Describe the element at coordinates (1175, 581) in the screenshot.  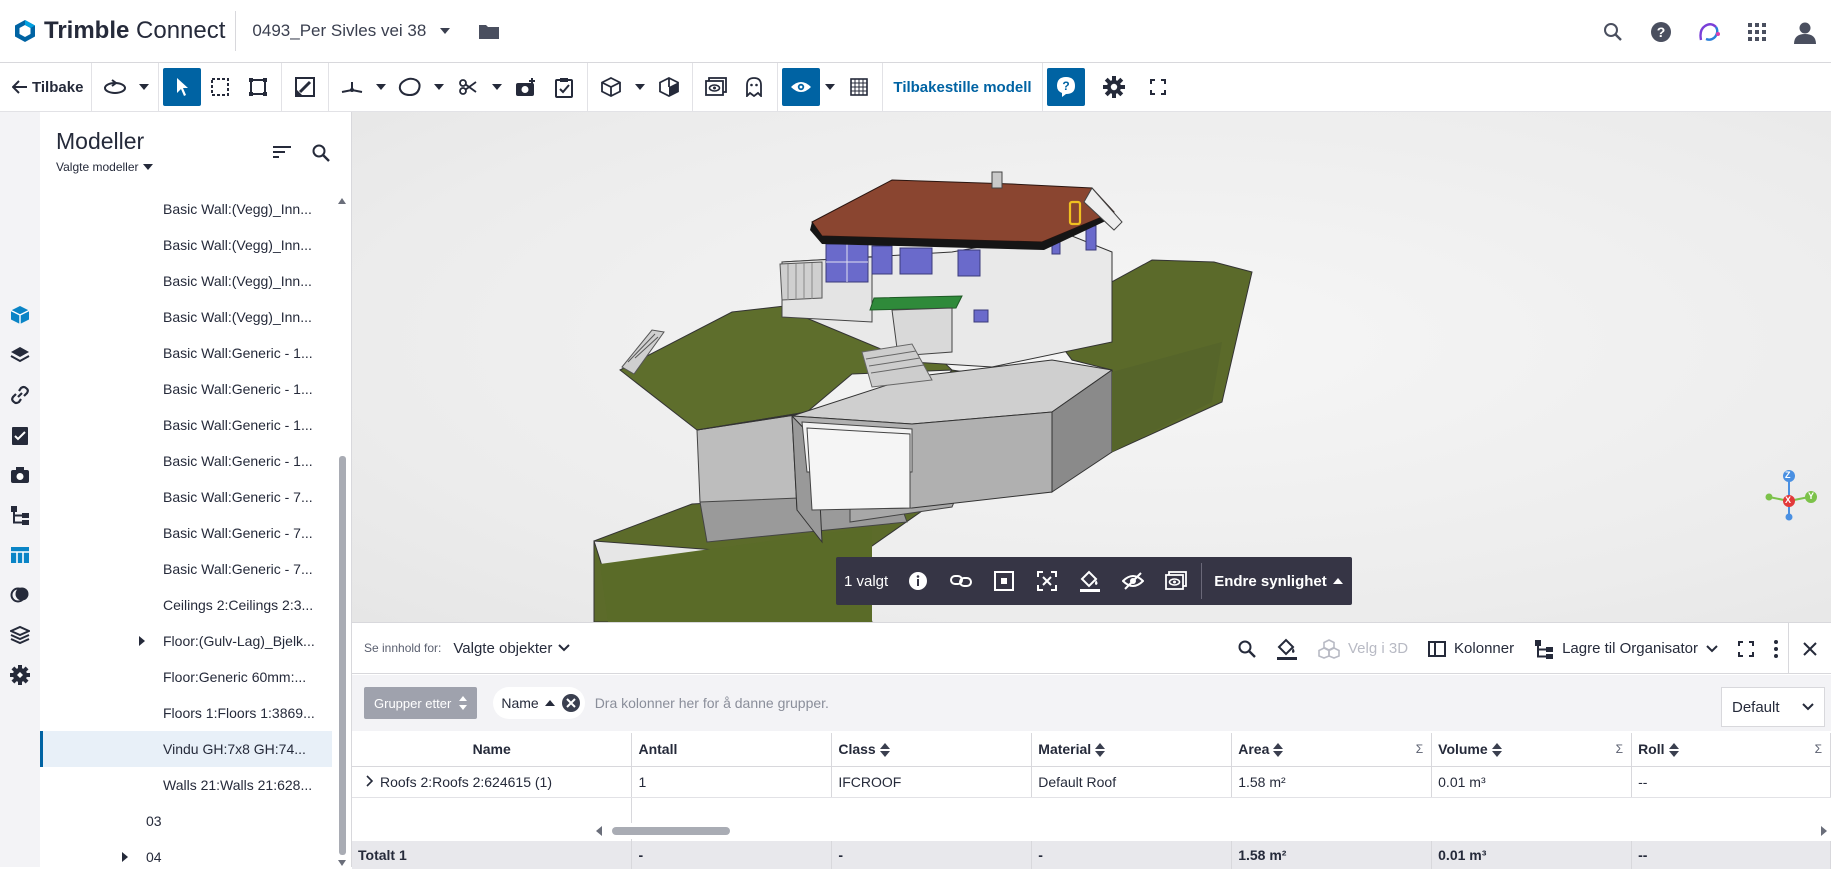
I see `show-only-button` at that location.